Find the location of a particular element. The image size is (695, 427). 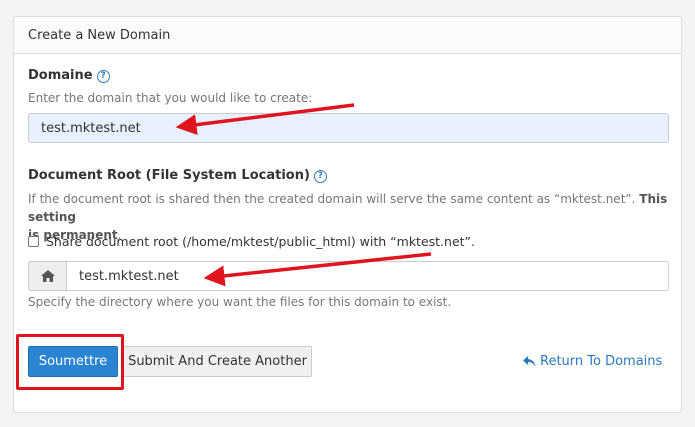

return-to-domains-link: Return To Domains is located at coordinates (592, 361).